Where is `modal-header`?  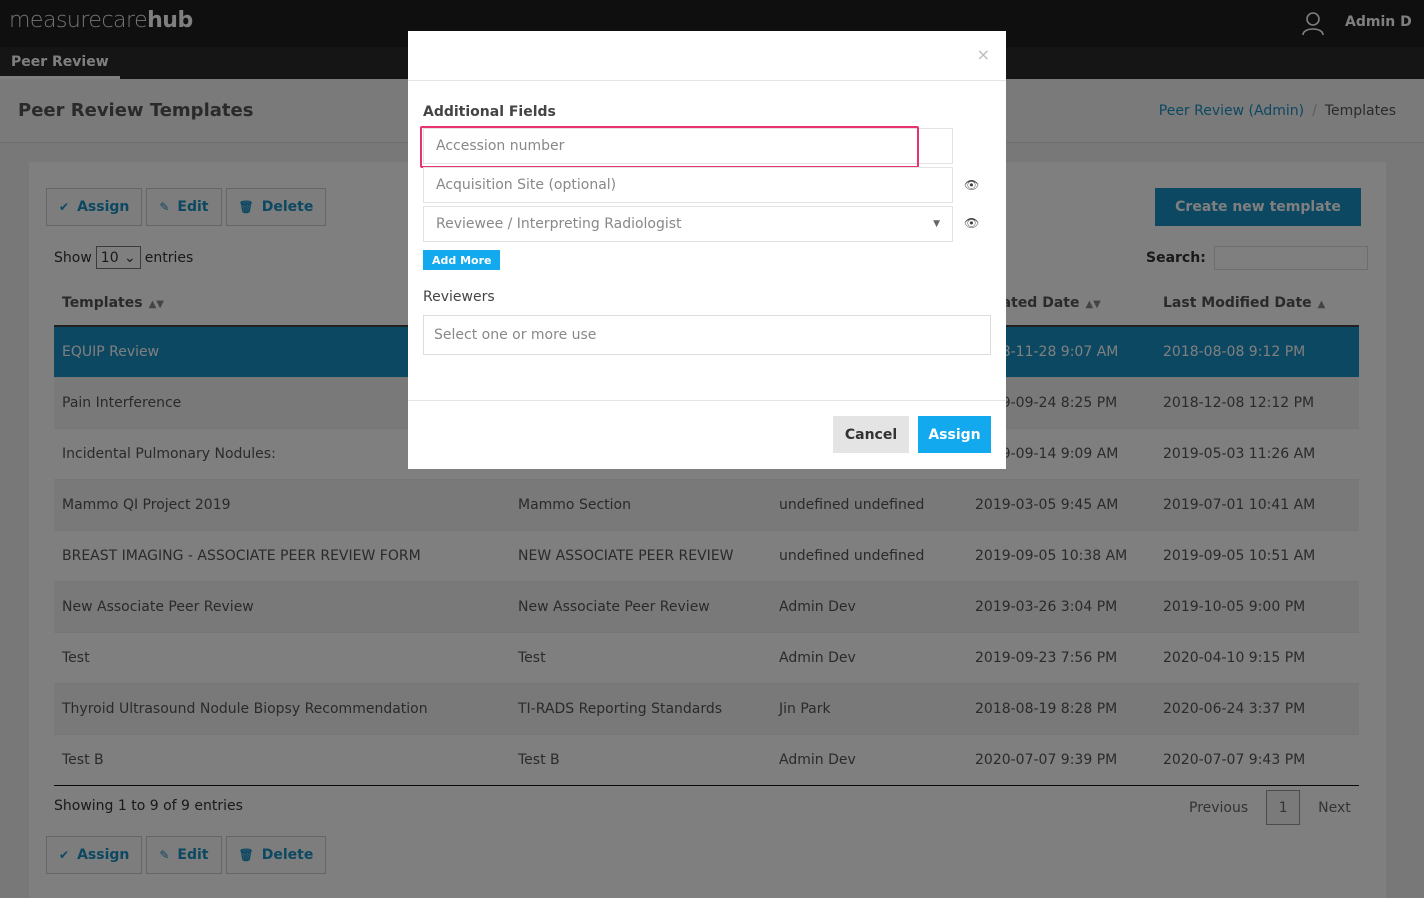
modal-header is located at coordinates (707, 56).